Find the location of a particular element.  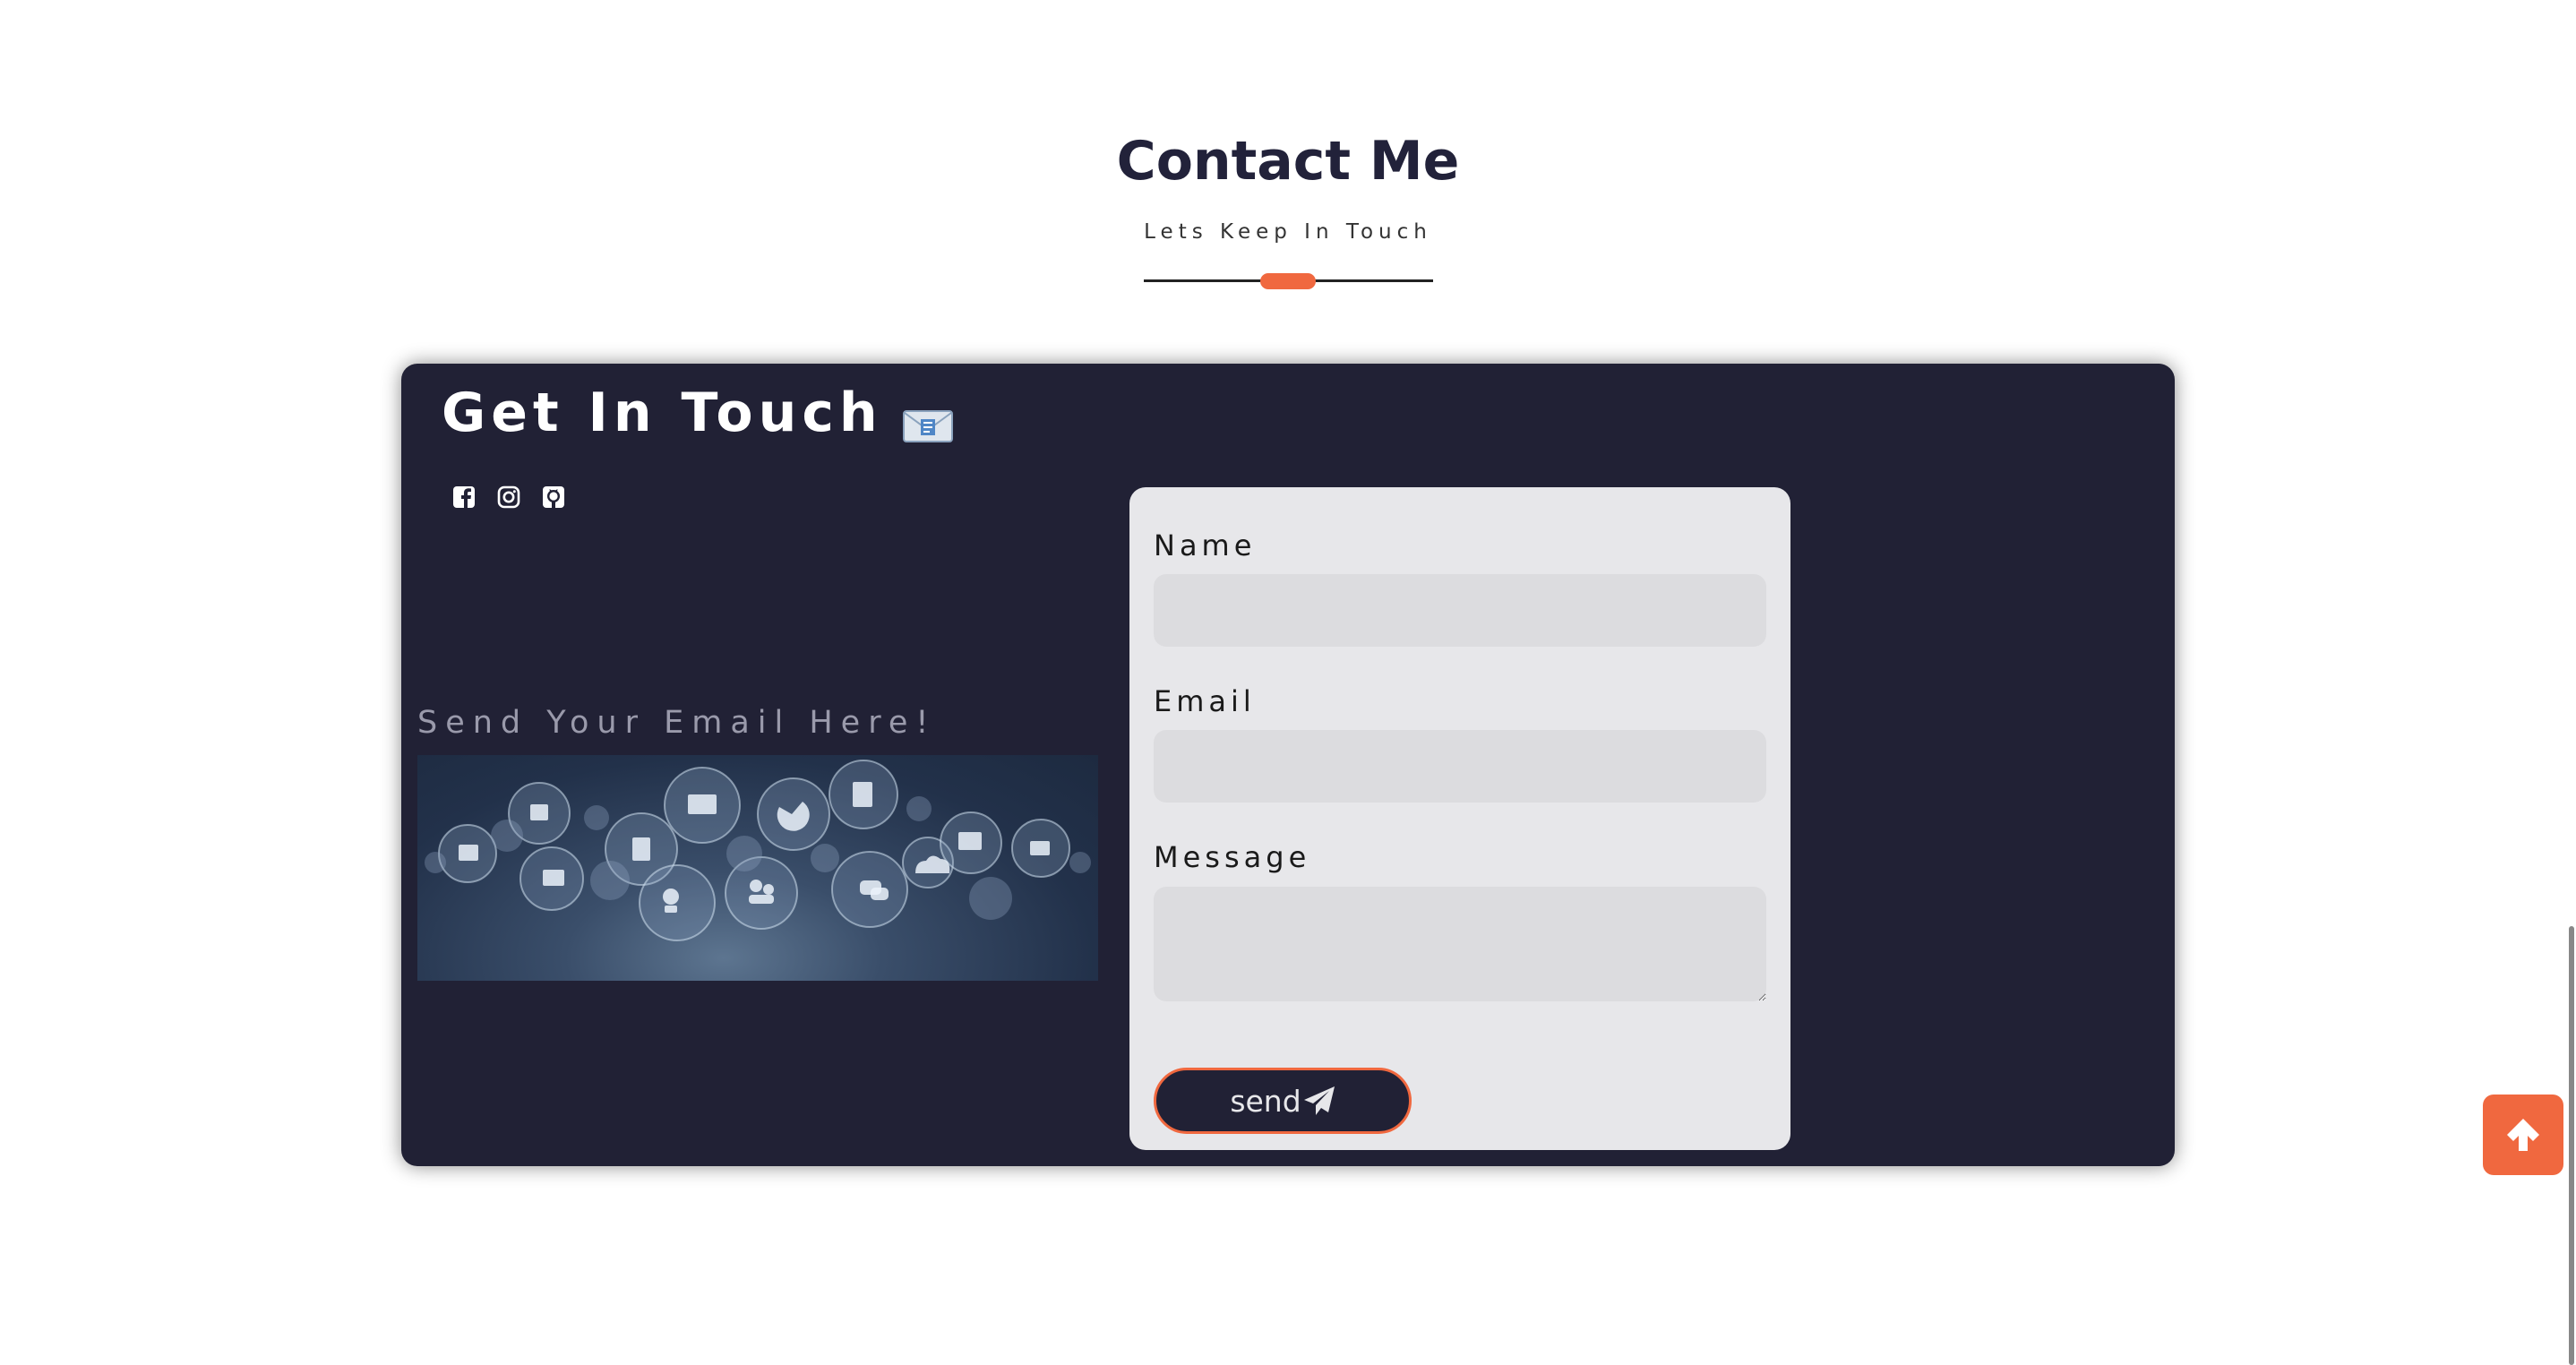

instagram-icon is located at coordinates (508, 497).